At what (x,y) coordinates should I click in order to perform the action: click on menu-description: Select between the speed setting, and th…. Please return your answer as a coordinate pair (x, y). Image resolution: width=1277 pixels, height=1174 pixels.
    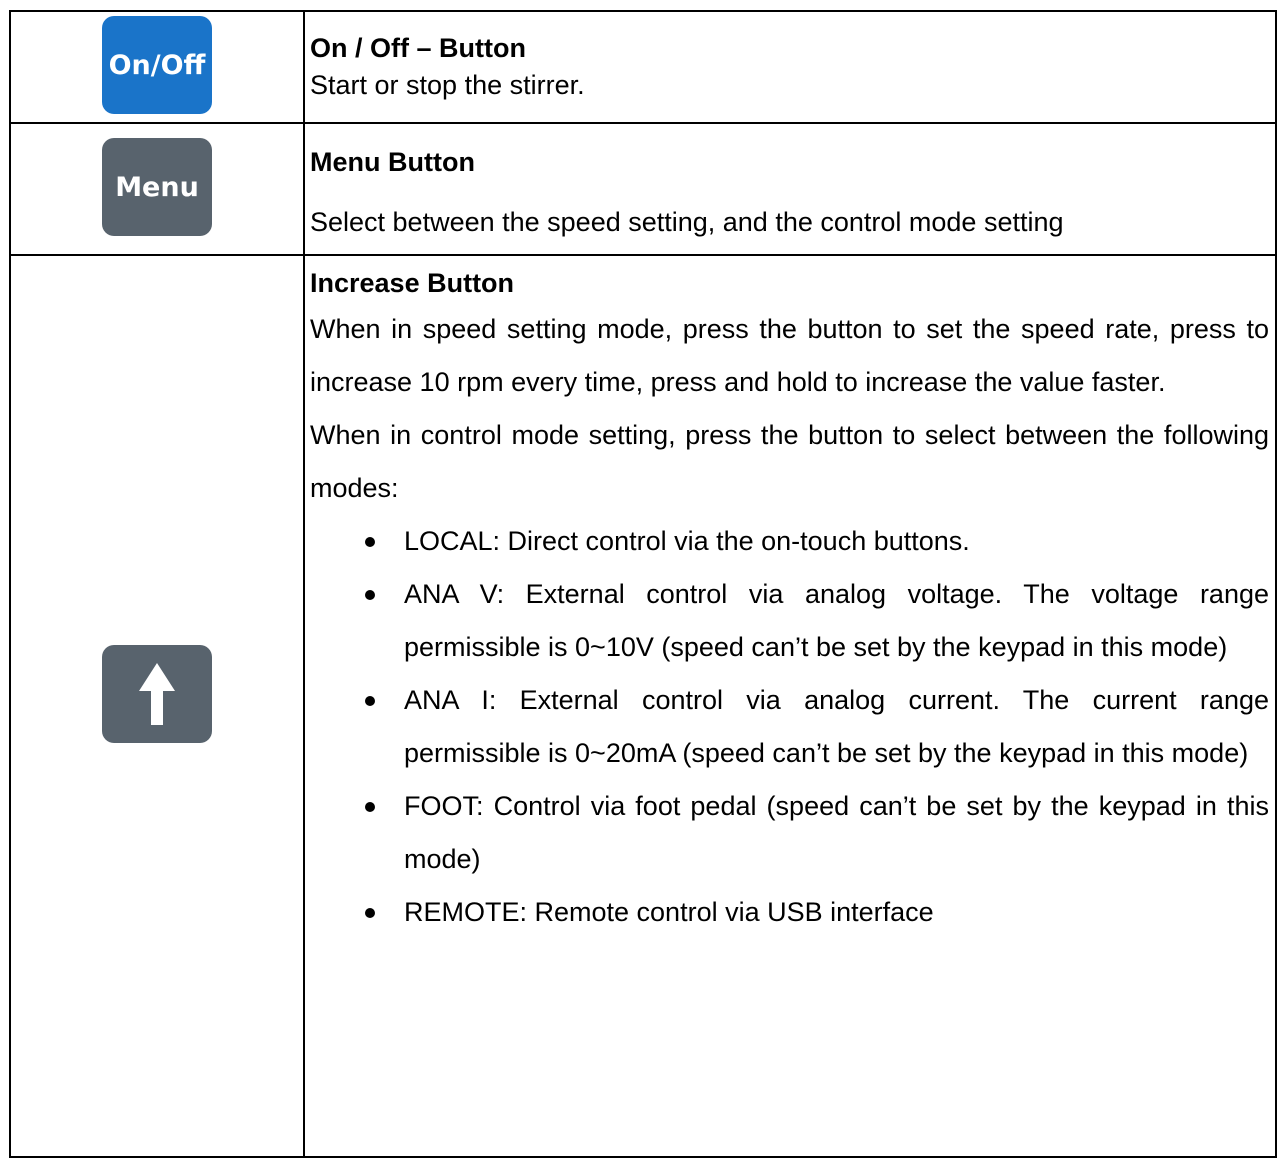
    Looking at the image, I should click on (687, 222).